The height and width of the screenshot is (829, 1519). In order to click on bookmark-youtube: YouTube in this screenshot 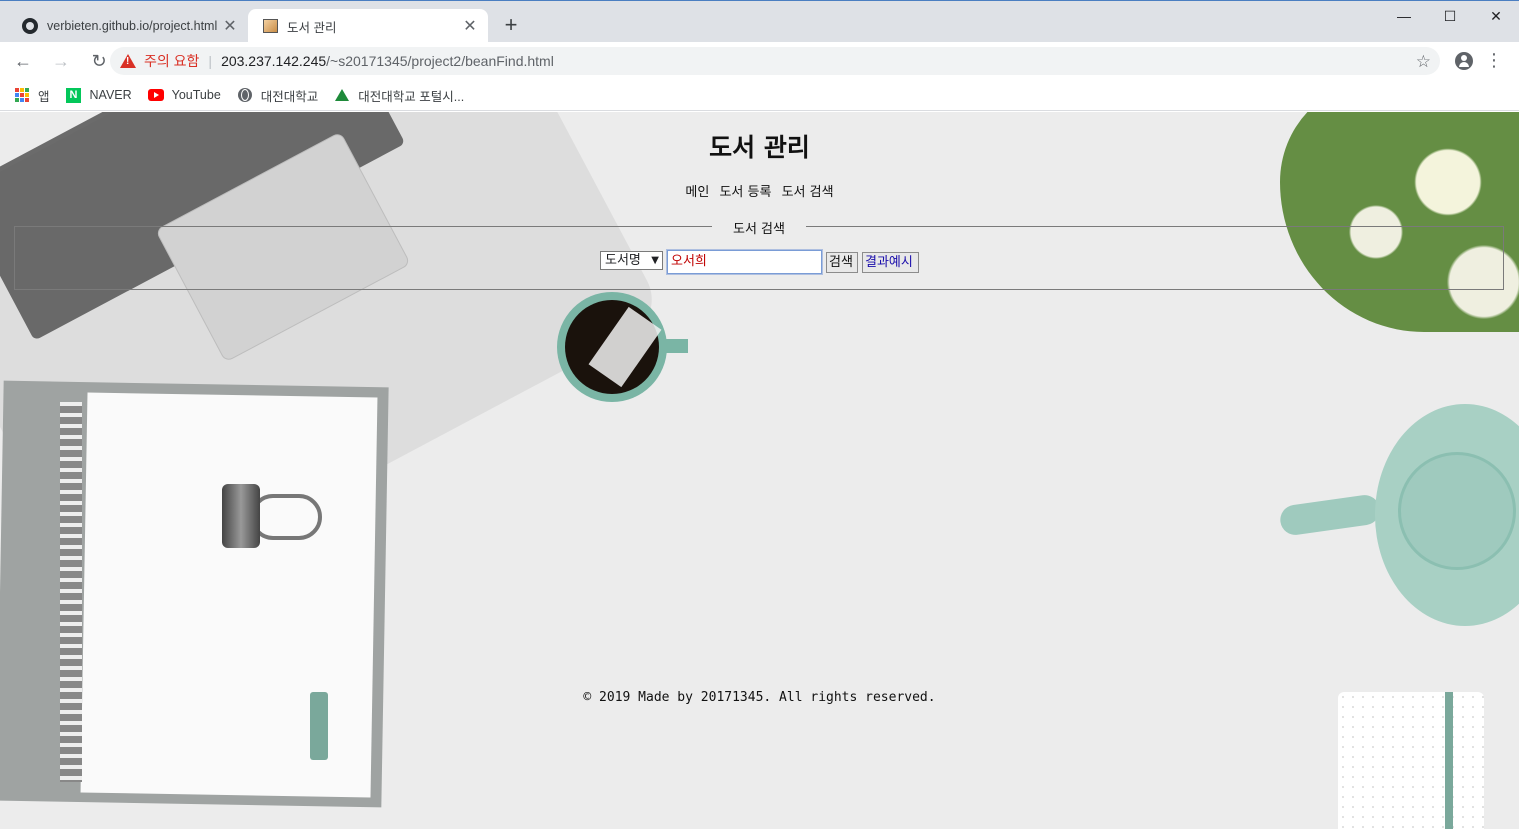, I will do `click(184, 95)`.